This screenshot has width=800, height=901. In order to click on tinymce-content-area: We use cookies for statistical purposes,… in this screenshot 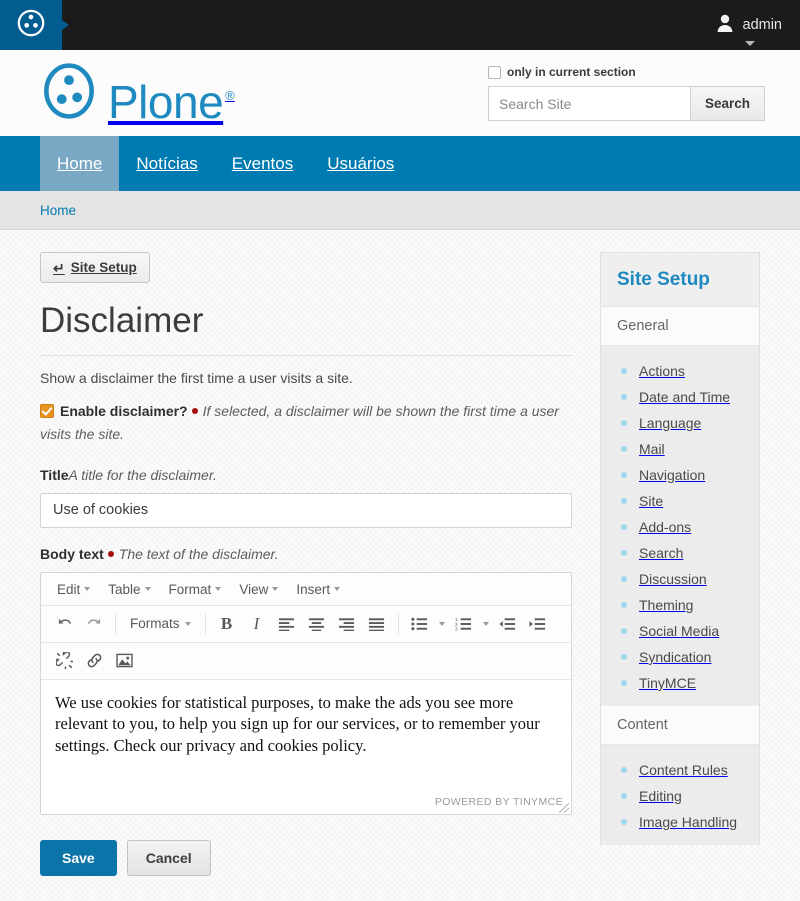, I will do `click(306, 736)`.